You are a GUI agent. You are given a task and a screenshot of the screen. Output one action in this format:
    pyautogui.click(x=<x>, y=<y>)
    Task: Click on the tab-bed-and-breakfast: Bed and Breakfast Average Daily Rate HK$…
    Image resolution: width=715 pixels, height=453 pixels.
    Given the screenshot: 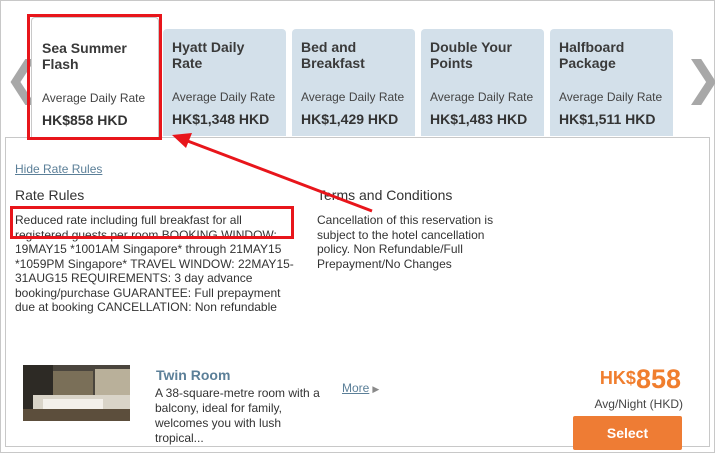 What is the action you would take?
    pyautogui.click(x=353, y=82)
    